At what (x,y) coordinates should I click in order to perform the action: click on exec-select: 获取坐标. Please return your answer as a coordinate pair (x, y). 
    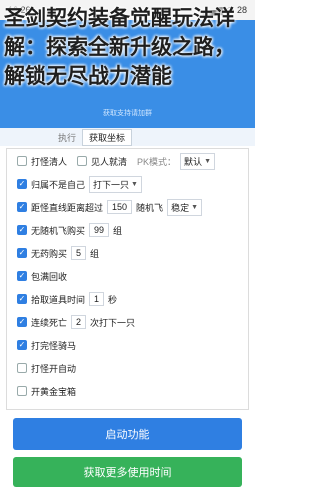
    Looking at the image, I should click on (107, 137).